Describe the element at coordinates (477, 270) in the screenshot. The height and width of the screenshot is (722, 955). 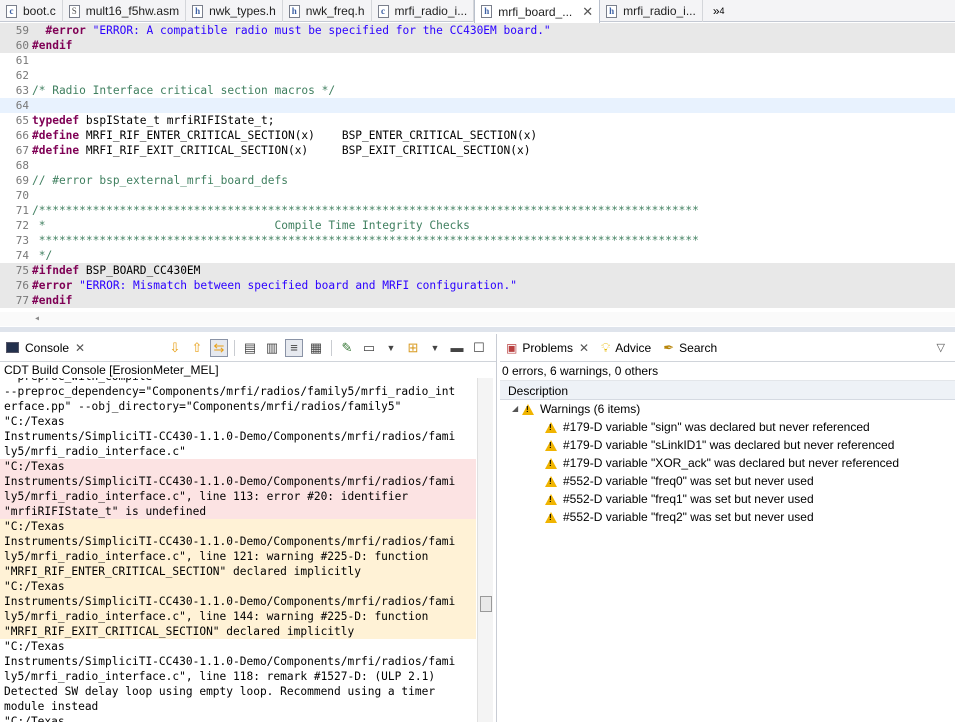
I see `code-line: 75 #ifndef BSP_BOARD_CC430EM` at that location.